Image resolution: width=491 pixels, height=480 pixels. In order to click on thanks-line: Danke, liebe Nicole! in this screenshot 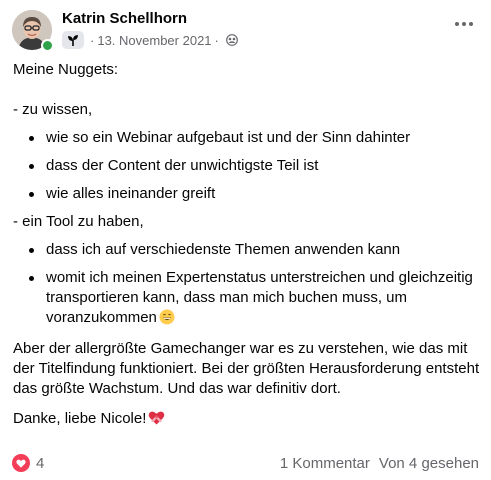, I will do `click(247, 420)`.